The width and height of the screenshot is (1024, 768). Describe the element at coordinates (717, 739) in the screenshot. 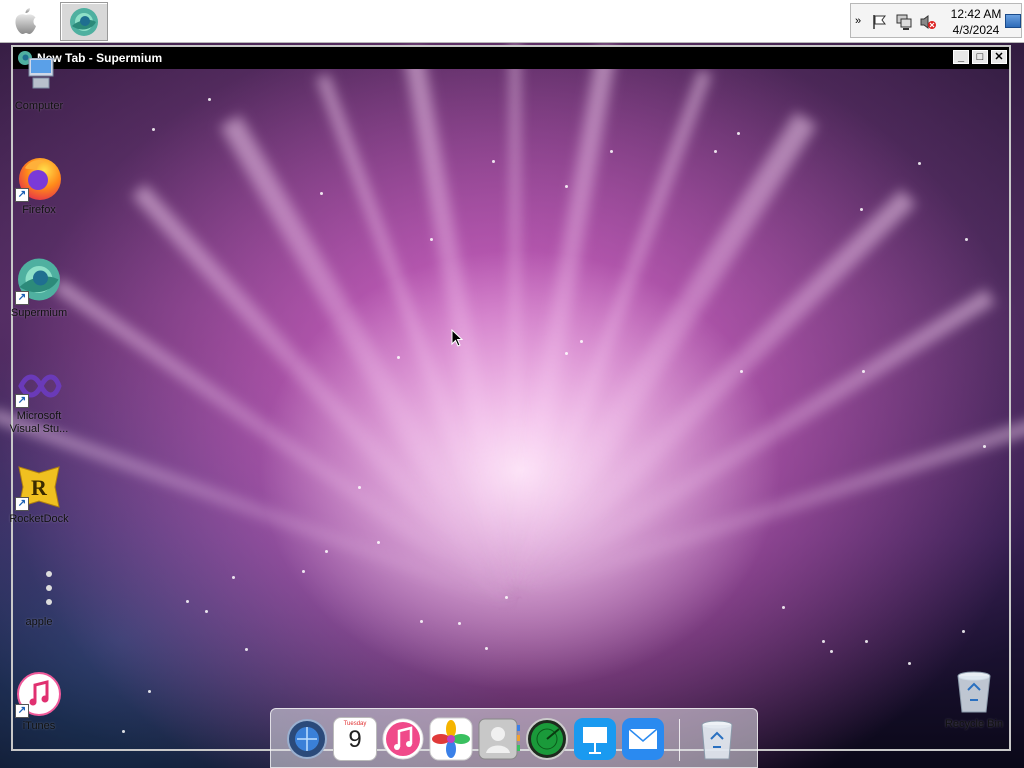

I see `trash-icon` at that location.